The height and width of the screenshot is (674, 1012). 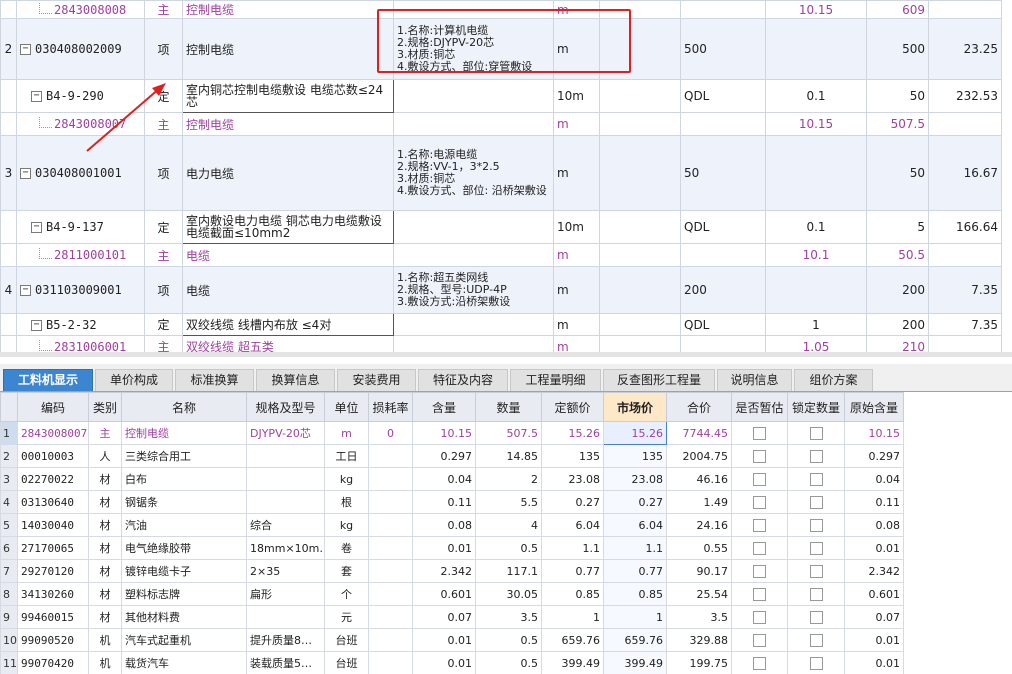 What do you see at coordinates (816, 290) in the screenshot?
I see `content-ratio-cell` at bounding box center [816, 290].